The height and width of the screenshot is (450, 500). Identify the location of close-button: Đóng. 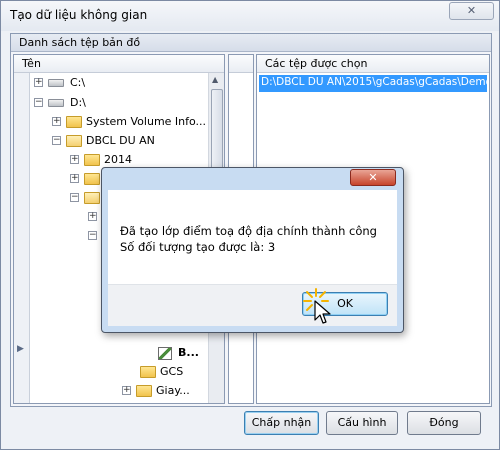
(444, 423).